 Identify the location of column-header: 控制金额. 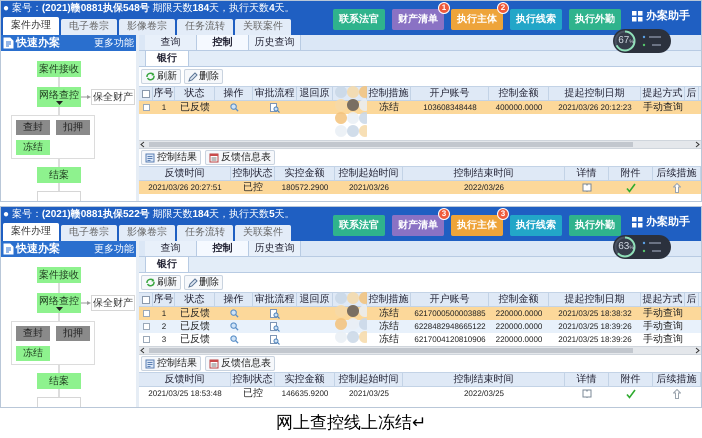
(519, 93).